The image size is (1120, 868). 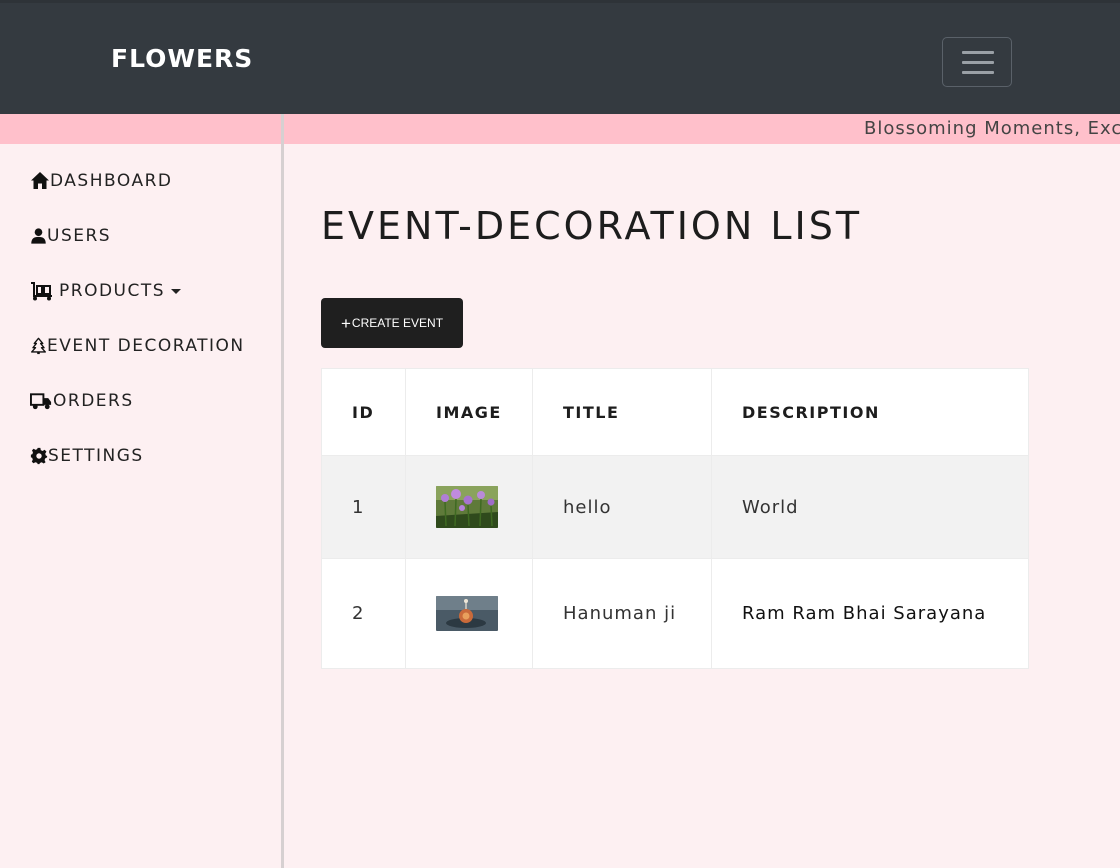 I want to click on table-header-row: ID IMAGE TITLE DESCRIPTION, so click(x=675, y=412).